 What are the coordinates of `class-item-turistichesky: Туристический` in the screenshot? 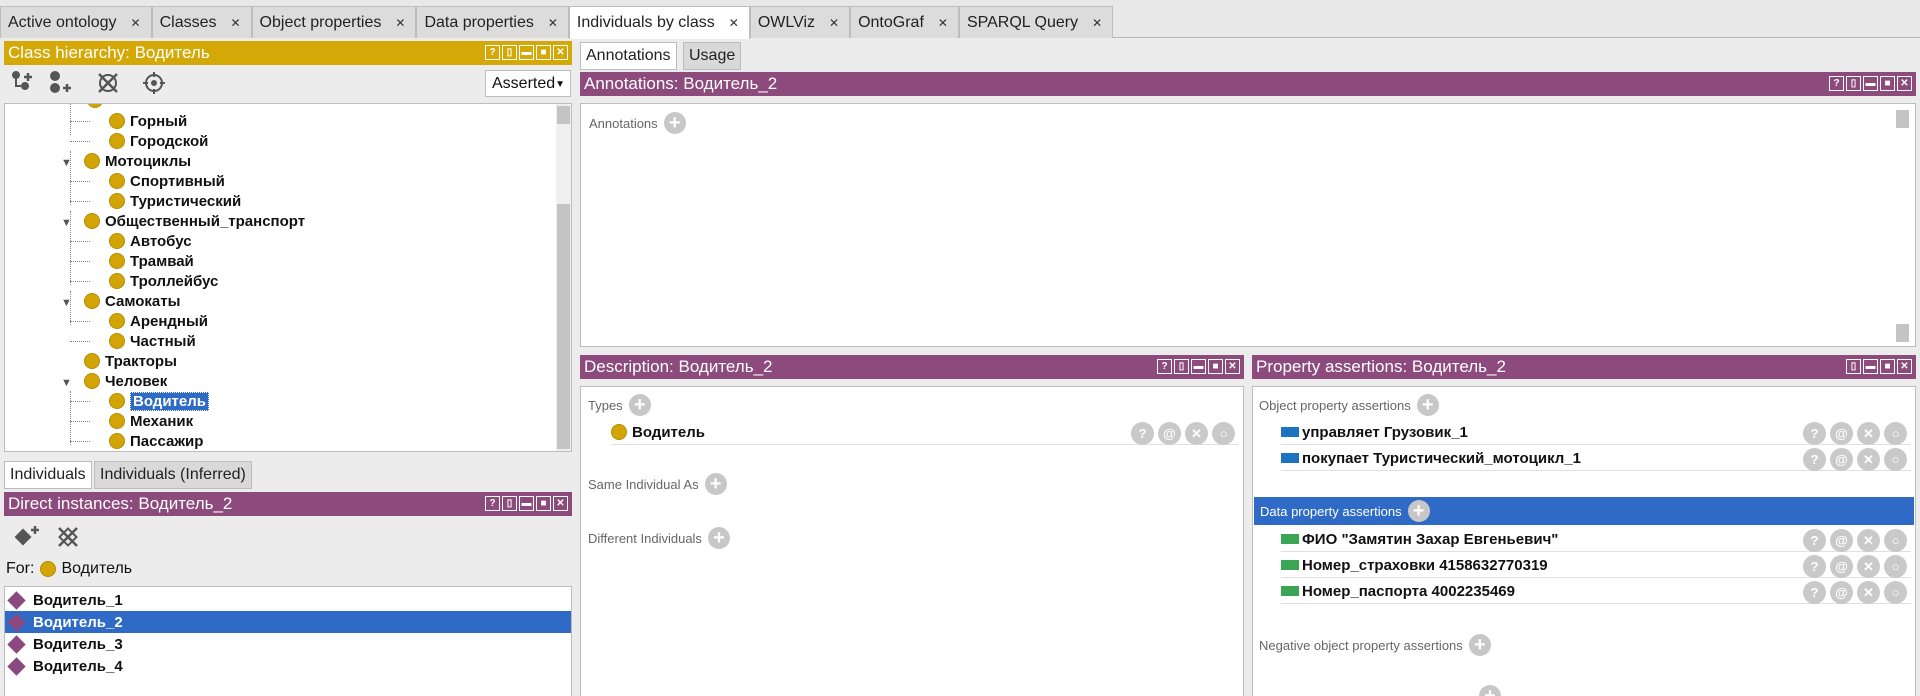 It's located at (175, 201).